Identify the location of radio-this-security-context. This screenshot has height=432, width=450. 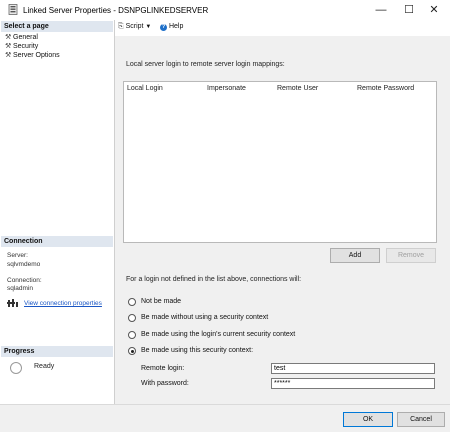
(132, 351).